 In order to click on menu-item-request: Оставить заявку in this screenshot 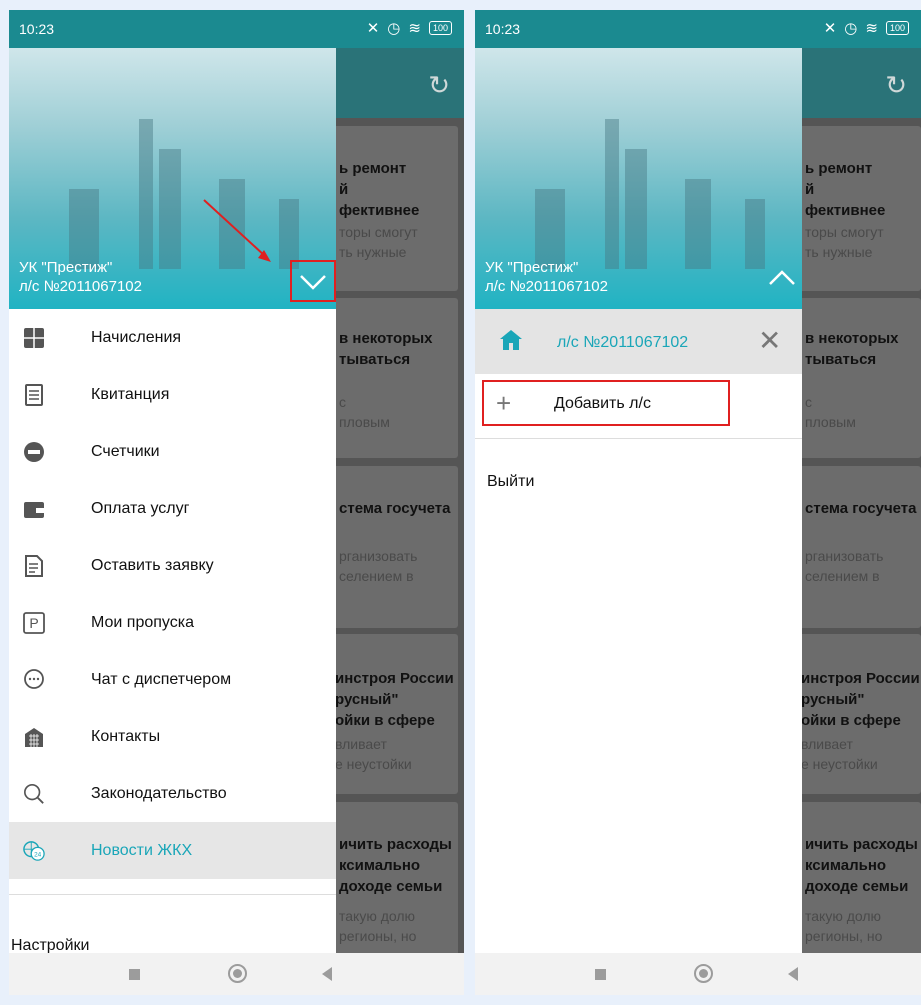, I will do `click(172, 565)`.